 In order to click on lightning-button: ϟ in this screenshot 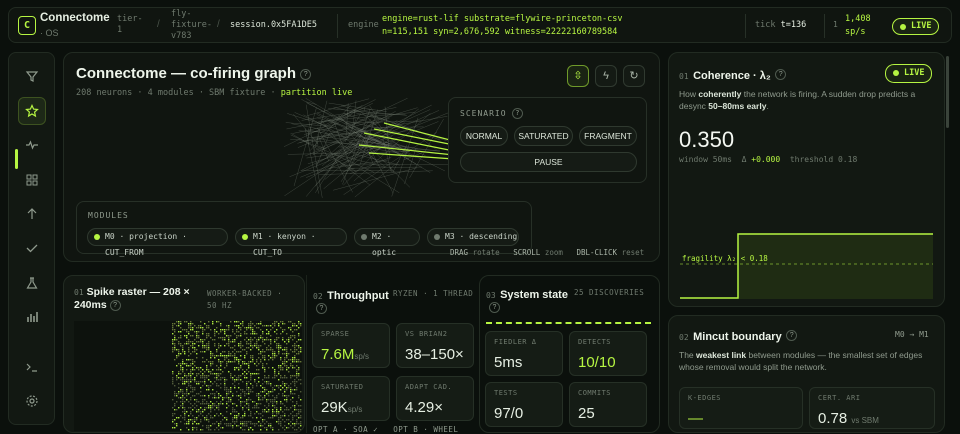, I will do `click(606, 76)`.